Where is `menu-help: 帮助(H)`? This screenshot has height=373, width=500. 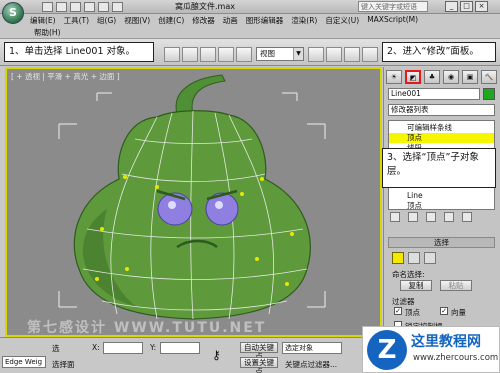 menu-help: 帮助(H) is located at coordinates (47, 32).